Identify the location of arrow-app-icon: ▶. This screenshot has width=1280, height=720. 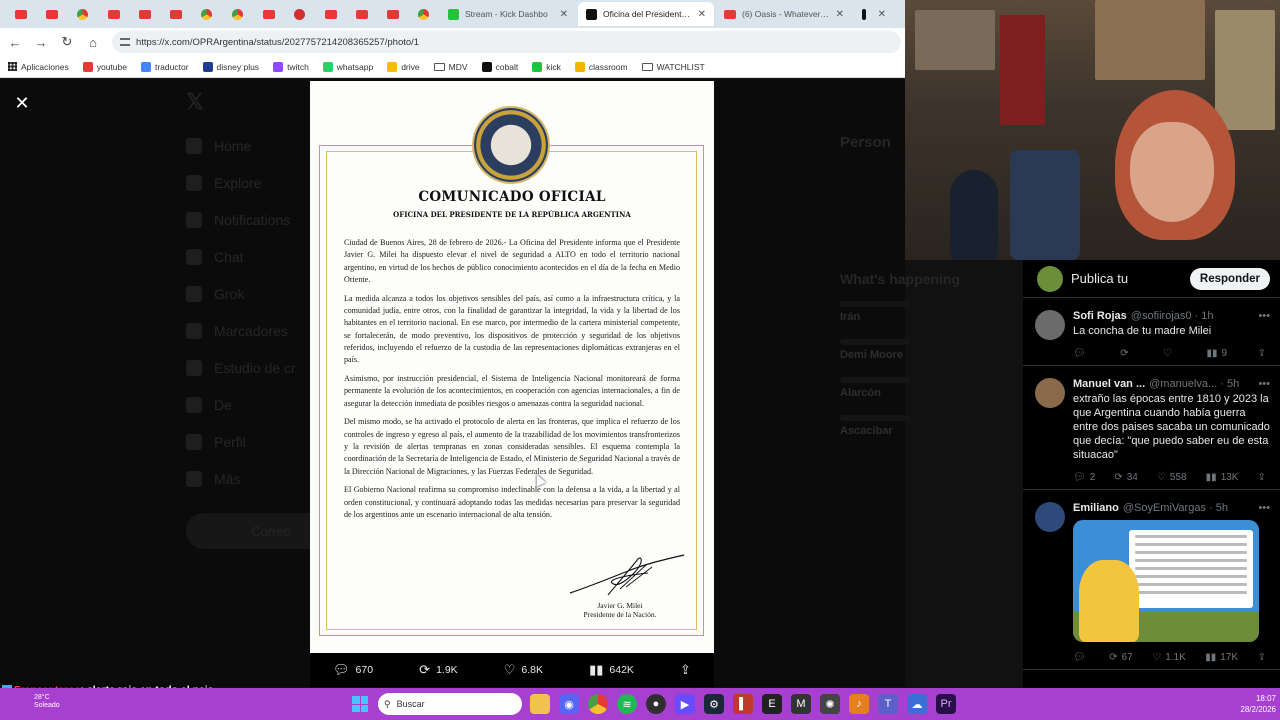
(685, 704).